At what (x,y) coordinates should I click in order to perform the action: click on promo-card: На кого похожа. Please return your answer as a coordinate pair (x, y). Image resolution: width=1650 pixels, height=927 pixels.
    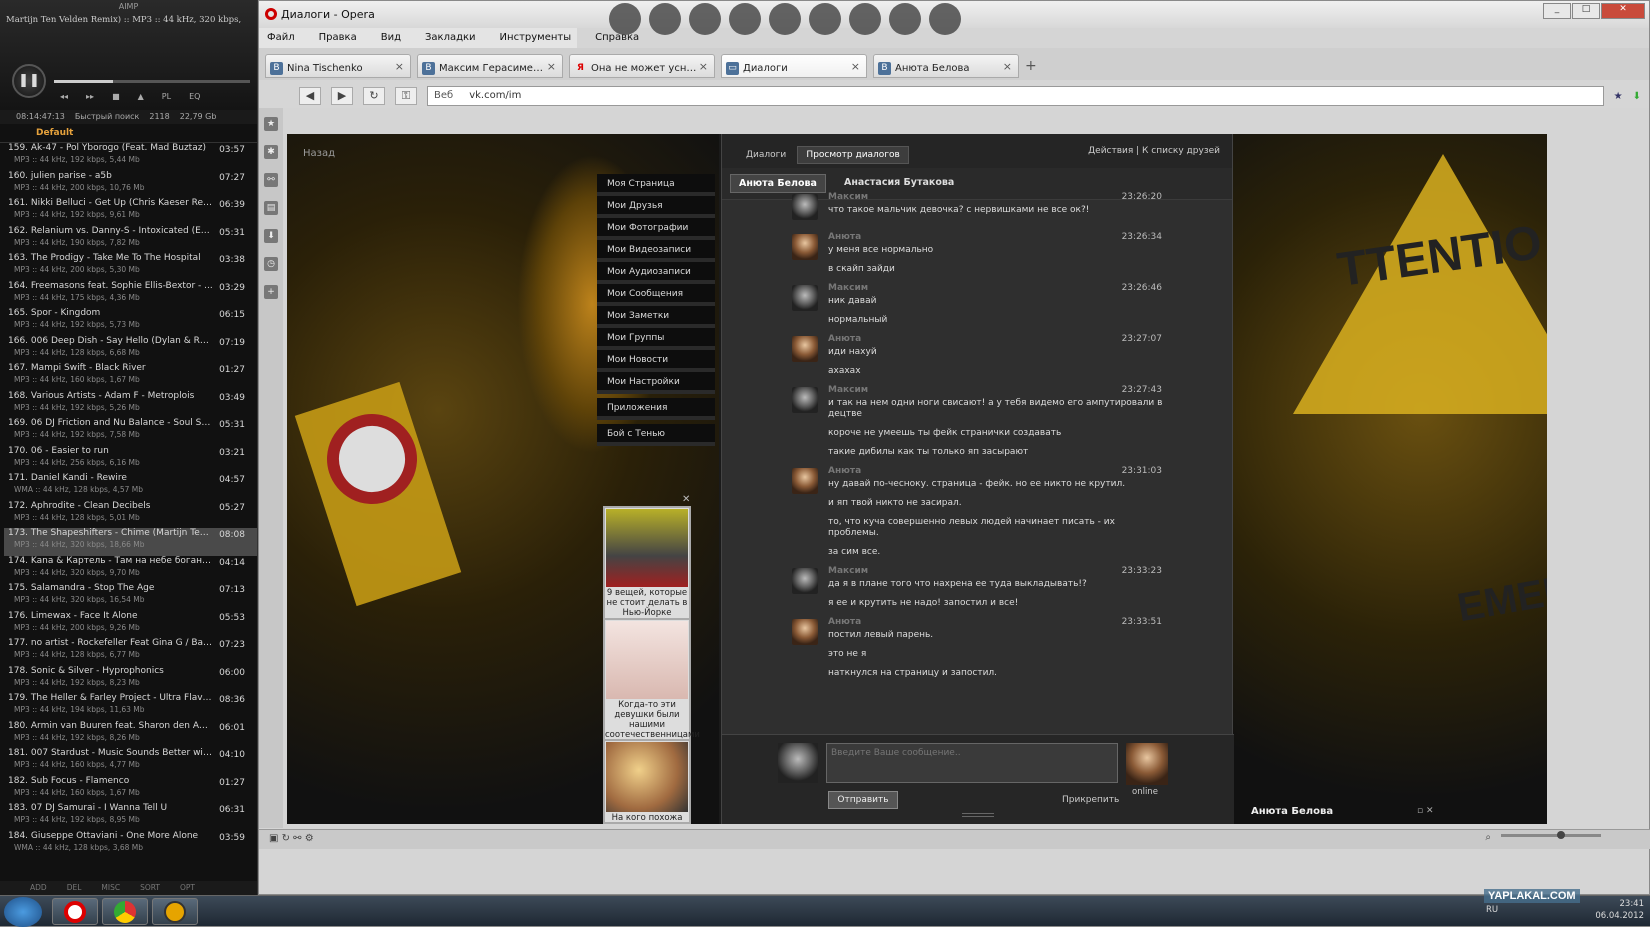
    Looking at the image, I should click on (647, 781).